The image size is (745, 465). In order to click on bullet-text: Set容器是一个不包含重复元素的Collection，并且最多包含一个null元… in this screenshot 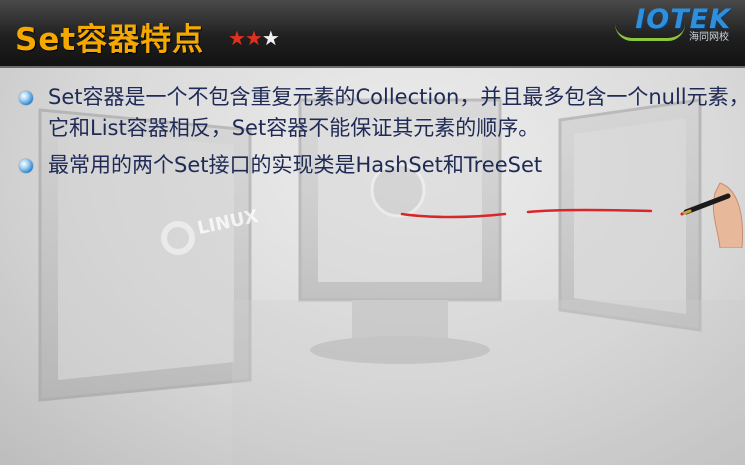, I will do `click(396, 112)`.